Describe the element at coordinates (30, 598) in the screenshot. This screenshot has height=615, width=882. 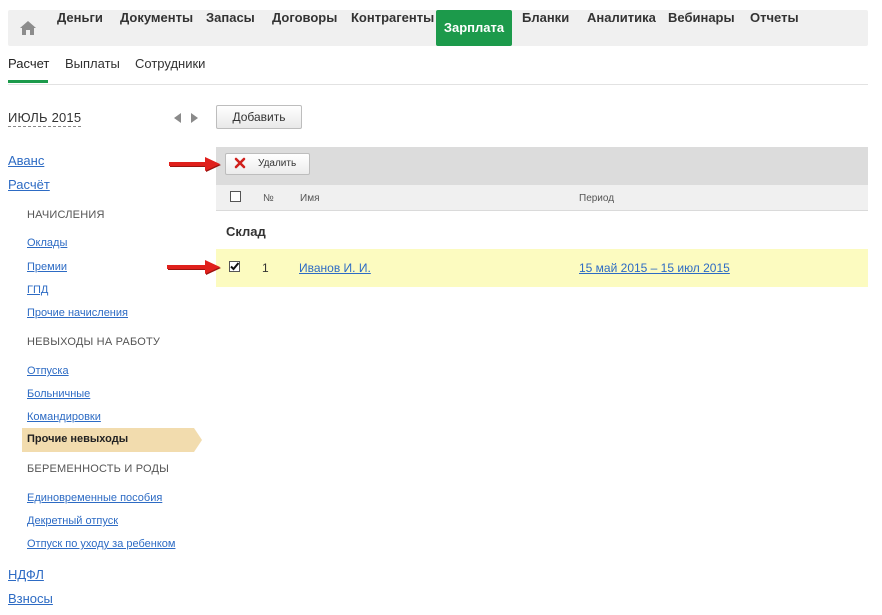
I see `sidebar-link-contributions: Взносы` at that location.